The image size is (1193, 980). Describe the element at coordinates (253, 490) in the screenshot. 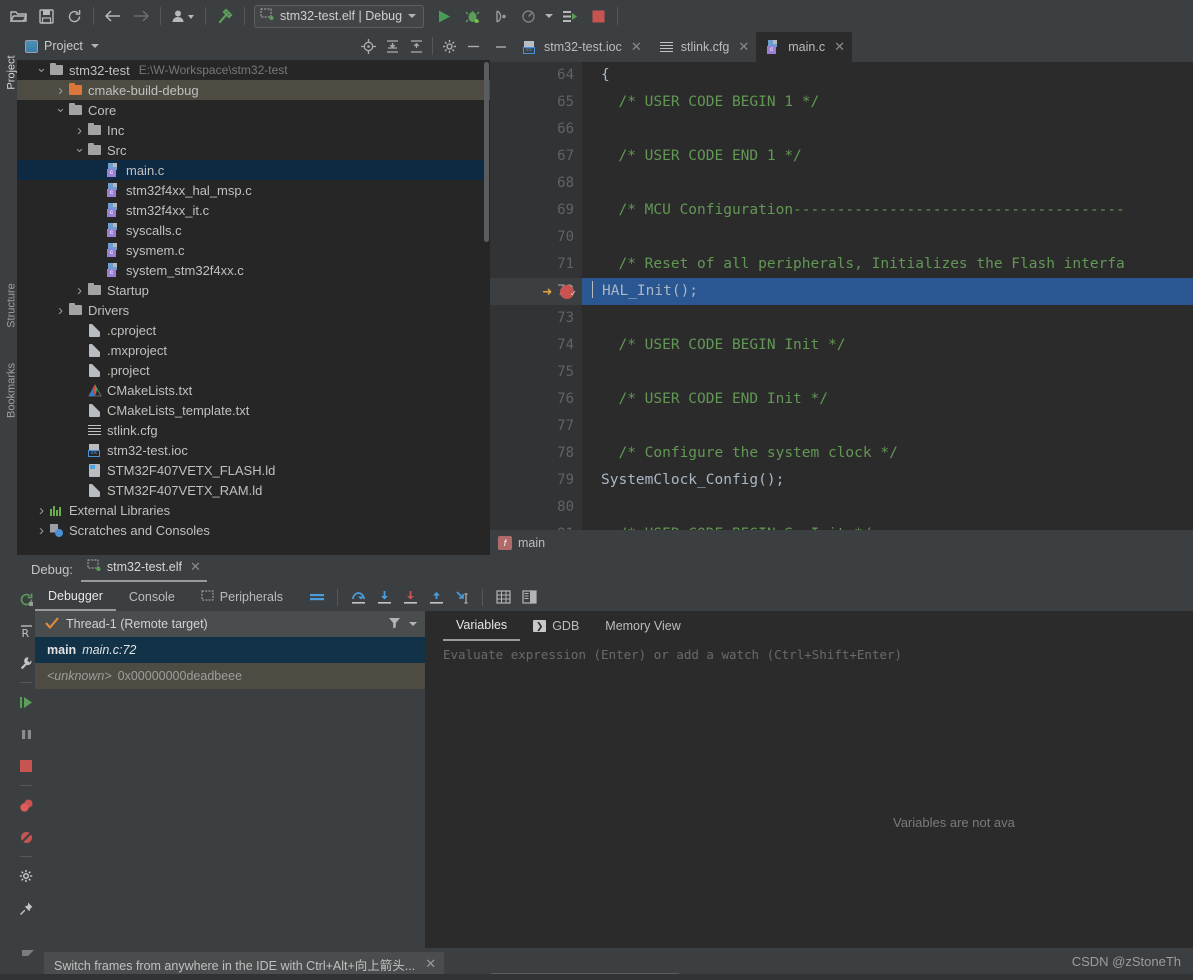

I see `tree-node-stm32f407vetx-ram-ld: STM32F407VETX_RAM.ld` at that location.